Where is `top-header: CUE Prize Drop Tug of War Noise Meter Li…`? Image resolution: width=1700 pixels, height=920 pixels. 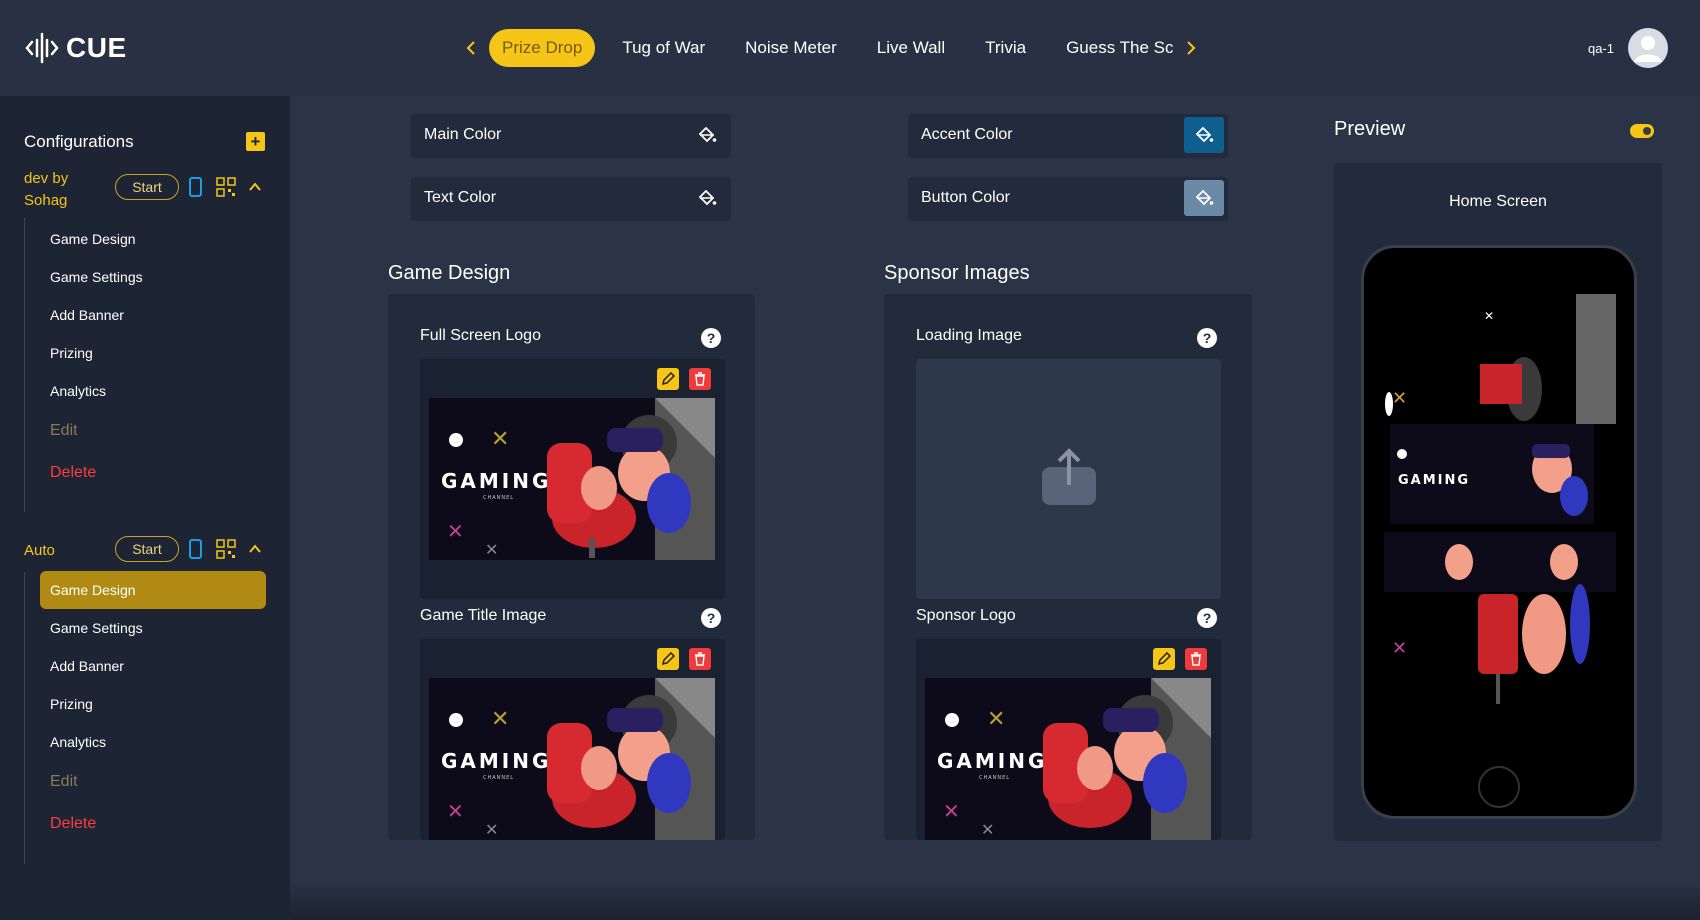
top-header: CUE Prize Drop Tug of War Noise Meter Li… is located at coordinates (850, 48).